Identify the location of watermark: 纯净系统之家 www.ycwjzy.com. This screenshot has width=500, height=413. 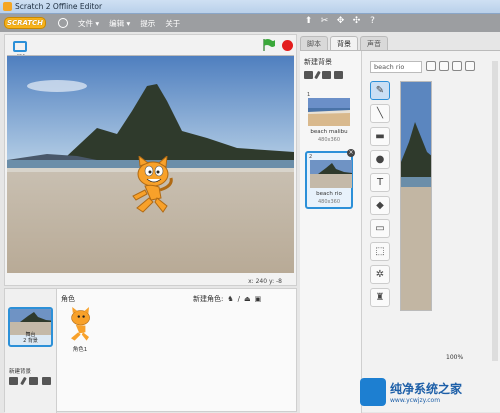
(430, 392).